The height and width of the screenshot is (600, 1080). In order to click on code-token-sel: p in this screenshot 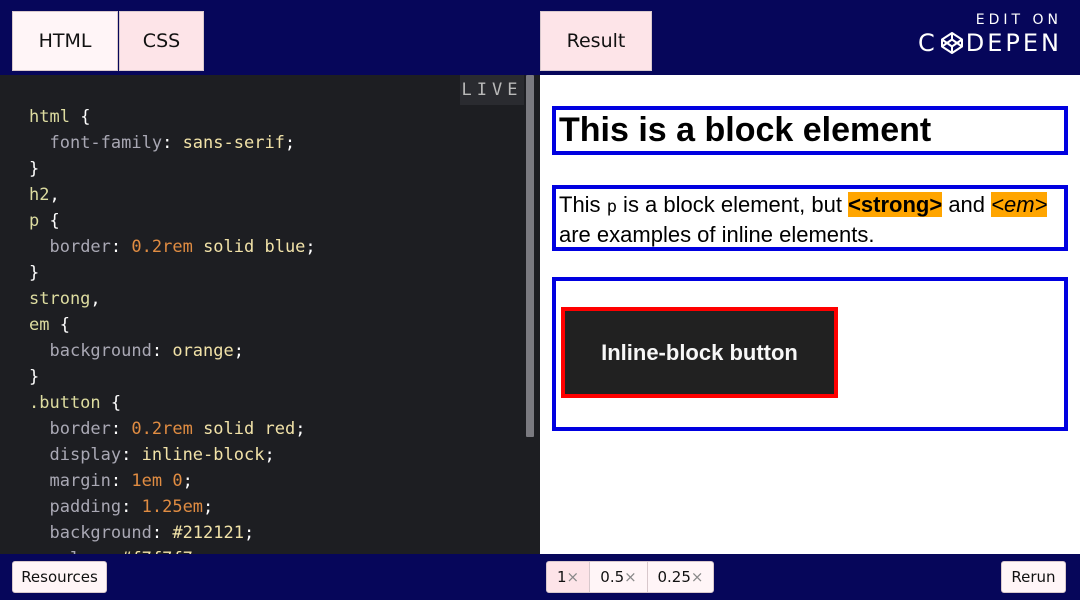, I will do `click(34, 221)`.